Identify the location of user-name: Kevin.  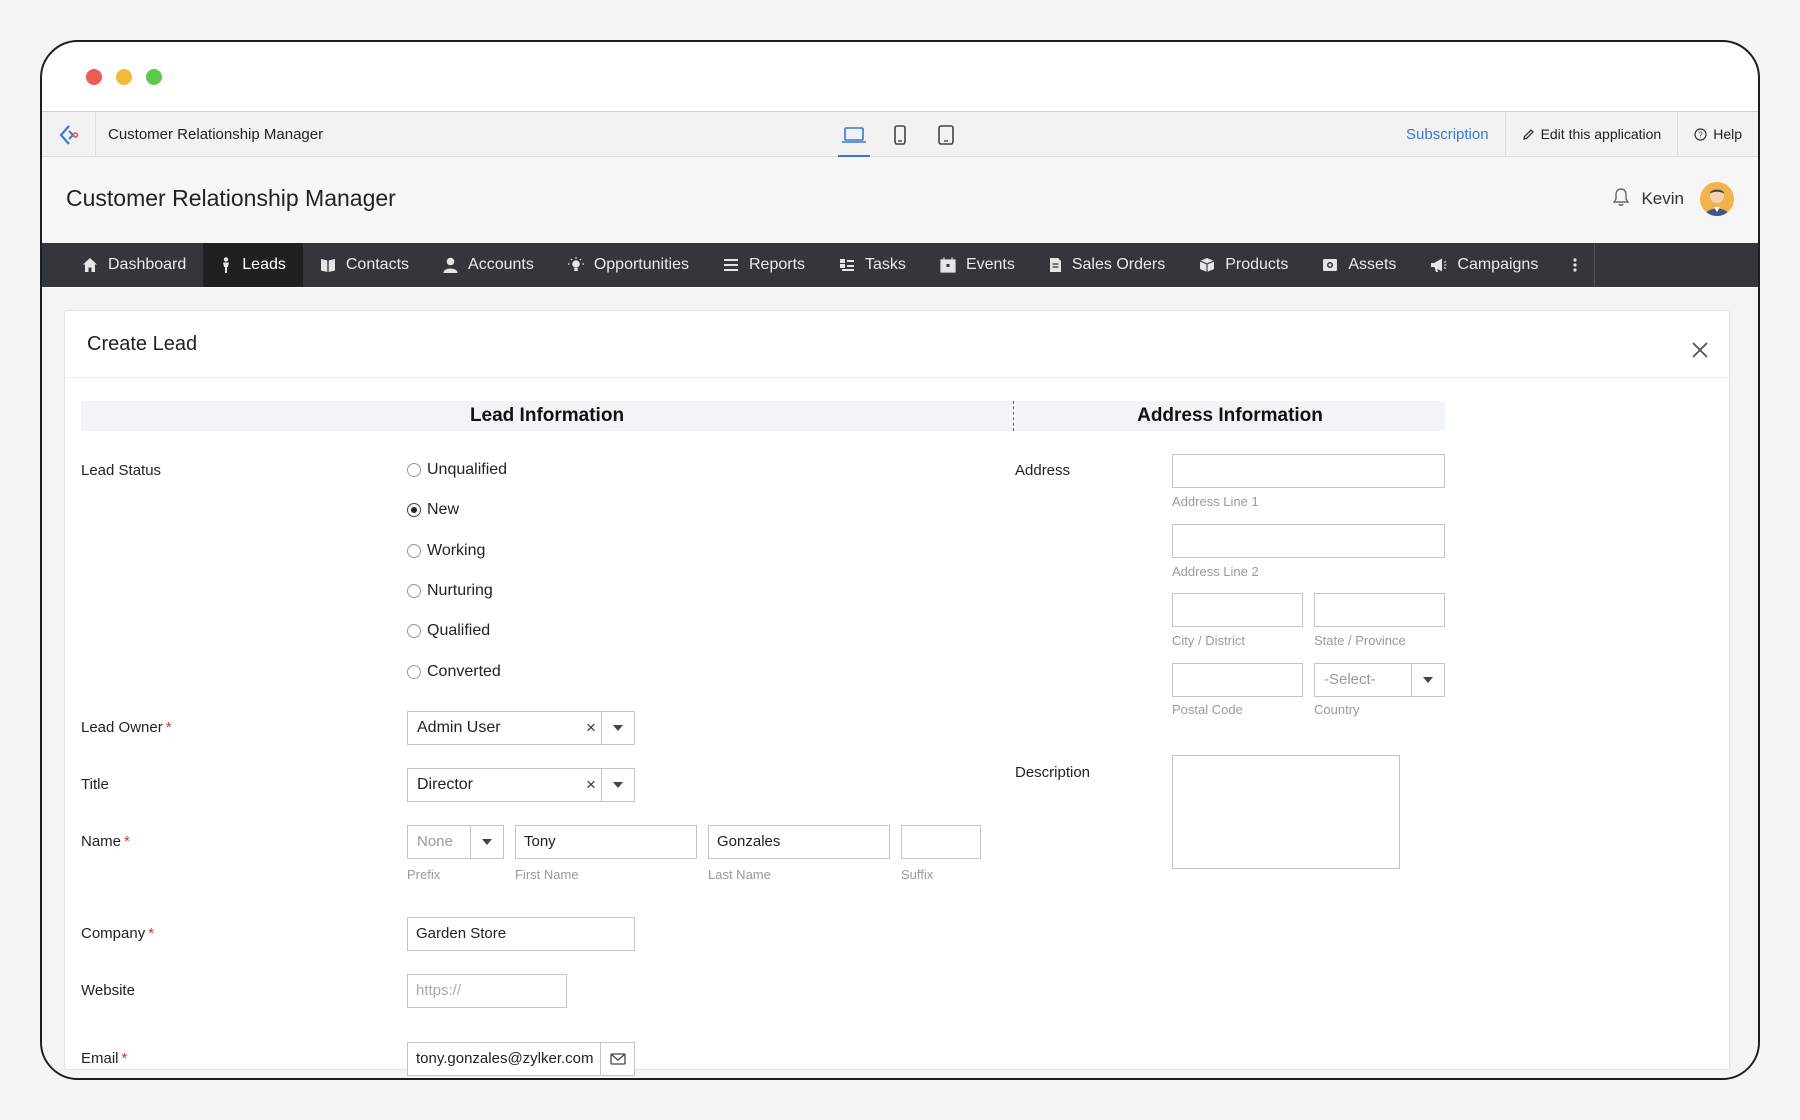
(1662, 199).